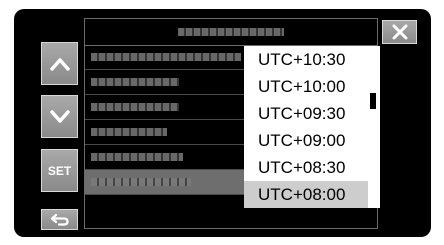 This screenshot has height=245, width=444. I want to click on menu-title-blurred, so click(231, 32).